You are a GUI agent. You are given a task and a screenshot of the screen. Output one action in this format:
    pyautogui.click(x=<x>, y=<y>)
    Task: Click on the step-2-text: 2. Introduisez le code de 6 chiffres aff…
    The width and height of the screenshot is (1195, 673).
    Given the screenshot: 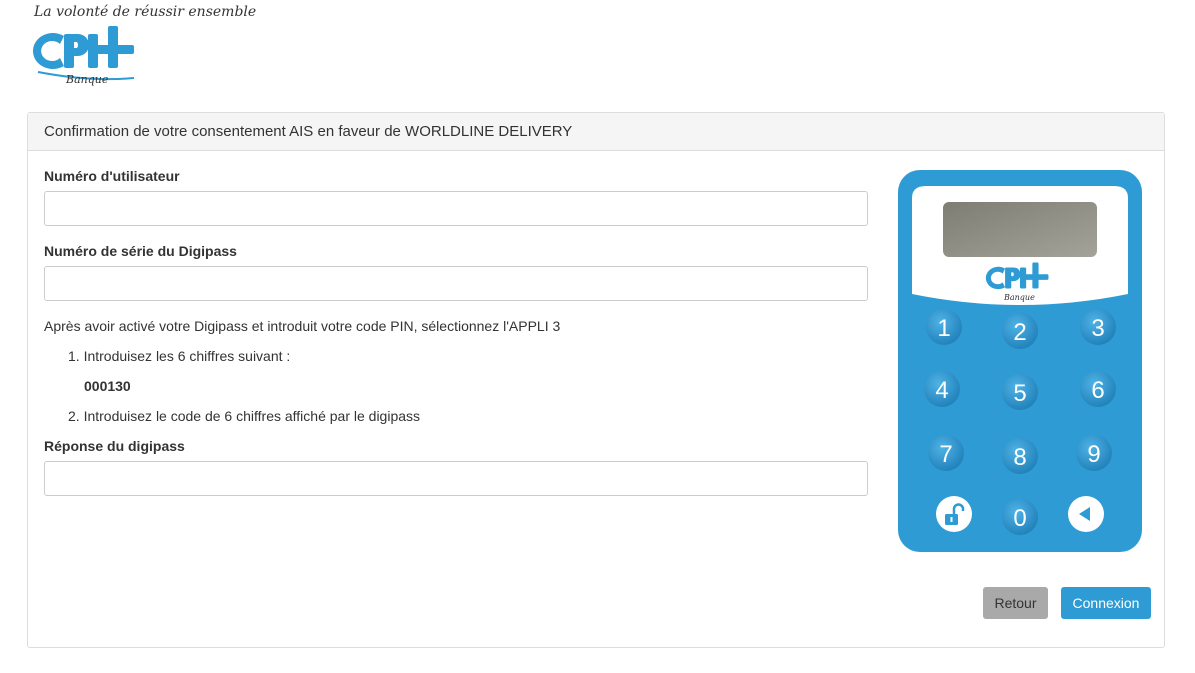 What is the action you would take?
    pyautogui.click(x=244, y=416)
    